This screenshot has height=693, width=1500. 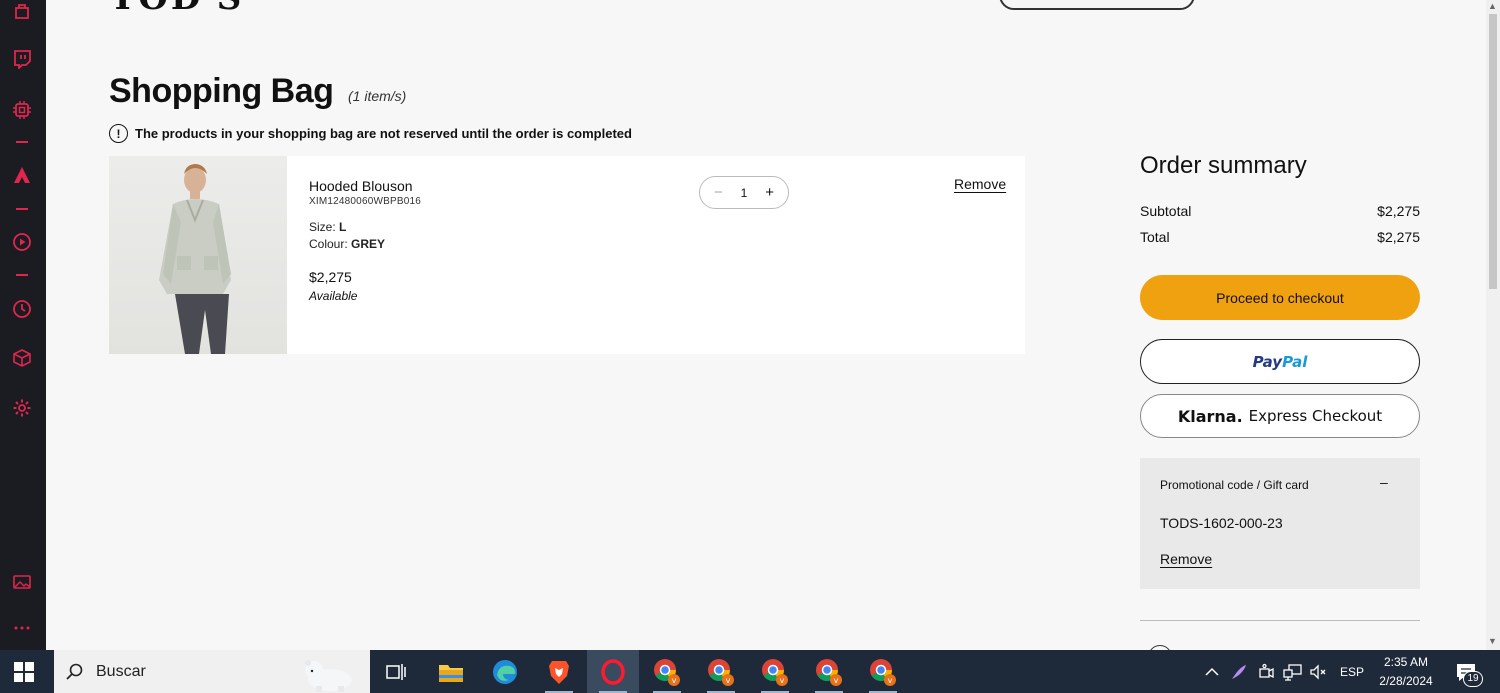 I want to click on subtotal-value: $2,275, so click(x=1398, y=211).